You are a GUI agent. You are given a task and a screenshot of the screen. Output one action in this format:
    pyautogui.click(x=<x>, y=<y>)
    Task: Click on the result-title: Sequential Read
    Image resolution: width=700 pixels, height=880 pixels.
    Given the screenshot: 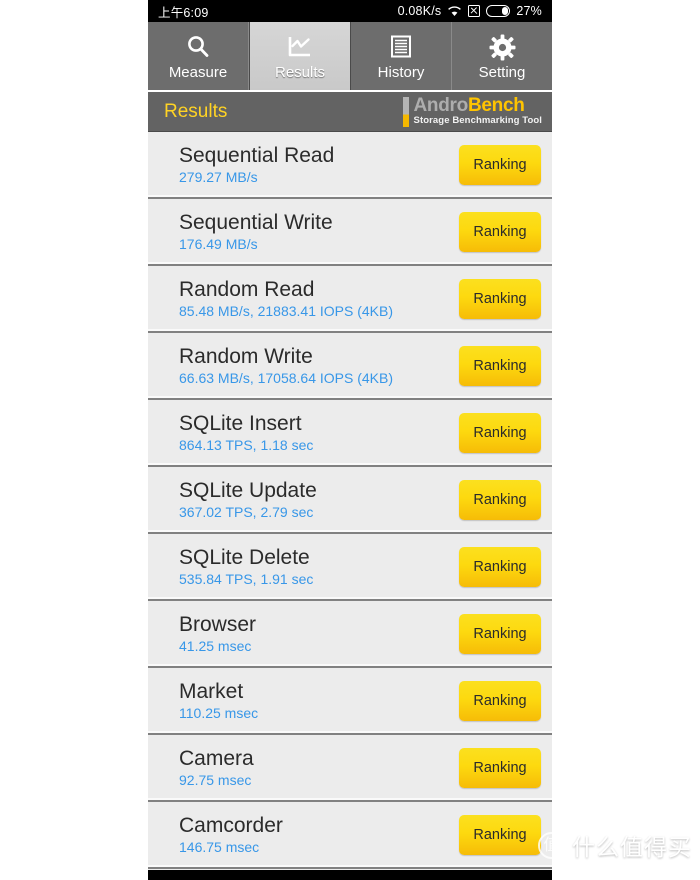 What is the action you would take?
    pyautogui.click(x=257, y=155)
    